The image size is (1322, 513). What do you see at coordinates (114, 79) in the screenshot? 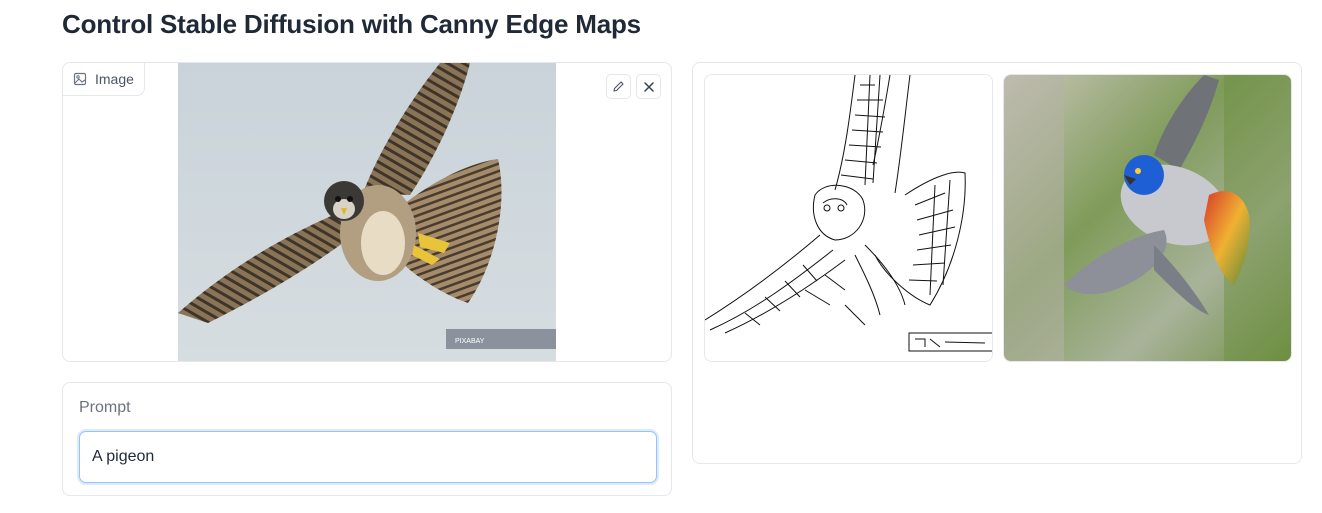
I see `image-label-text: Image` at bounding box center [114, 79].